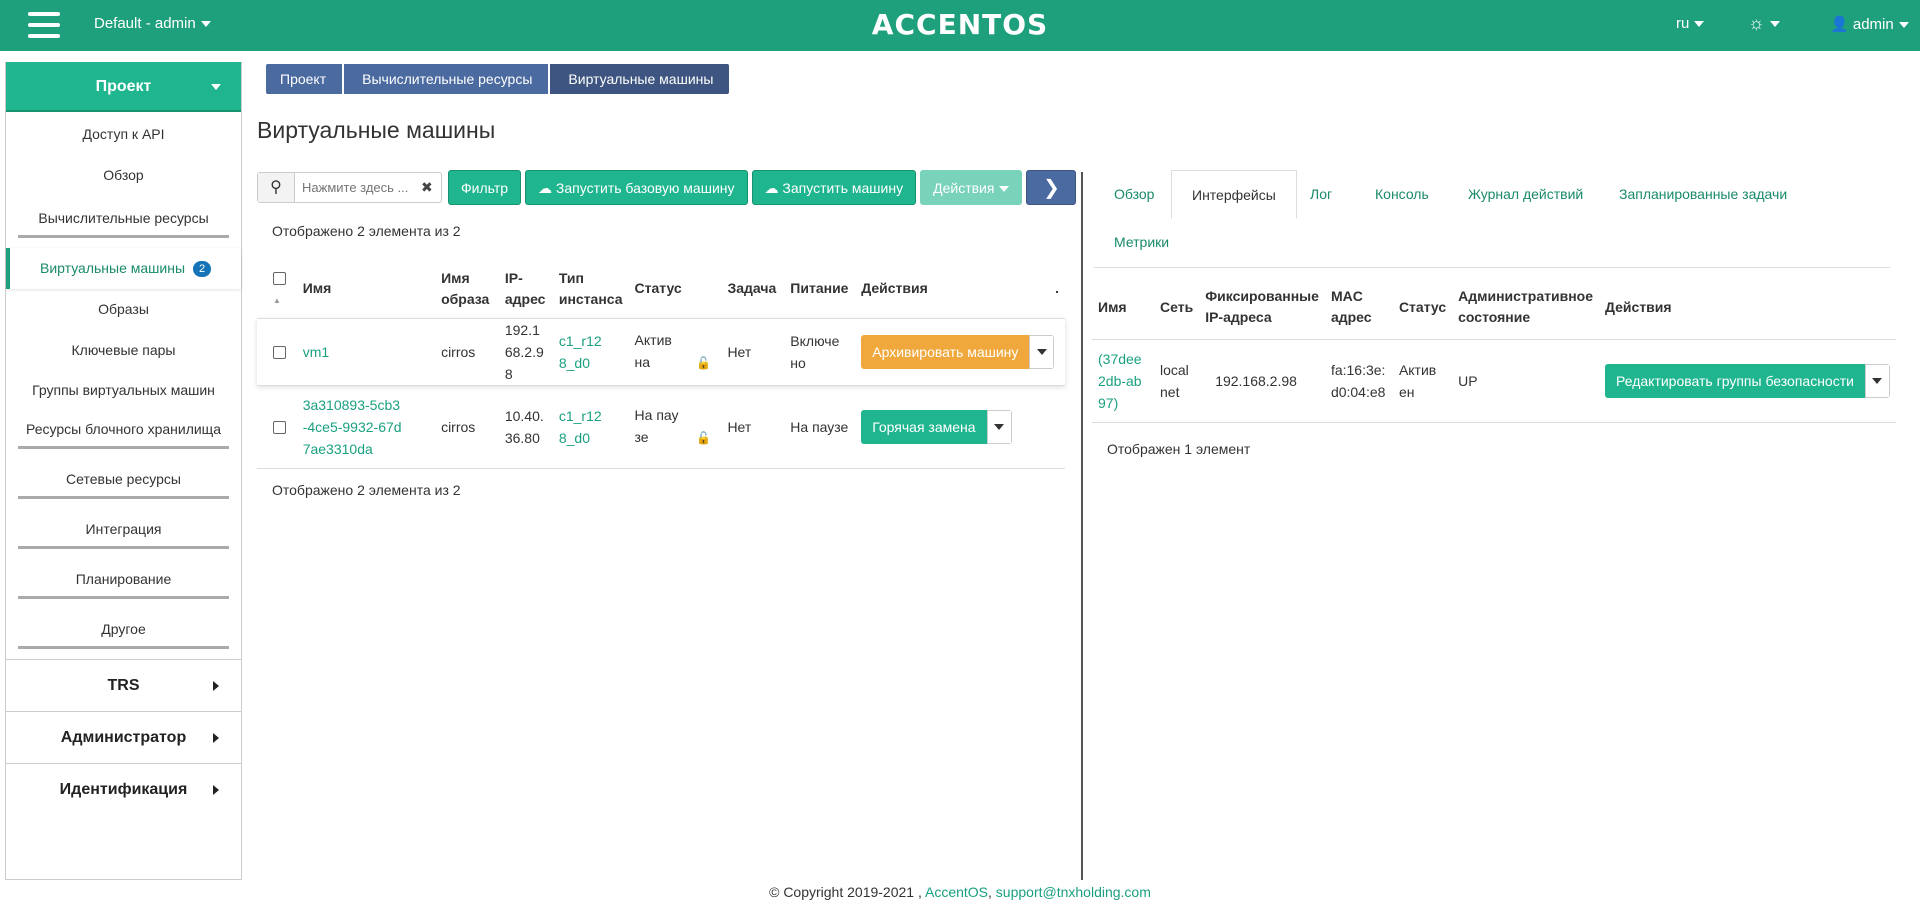 The image size is (1920, 905). I want to click on tab-overview: Обзор, so click(1134, 194).